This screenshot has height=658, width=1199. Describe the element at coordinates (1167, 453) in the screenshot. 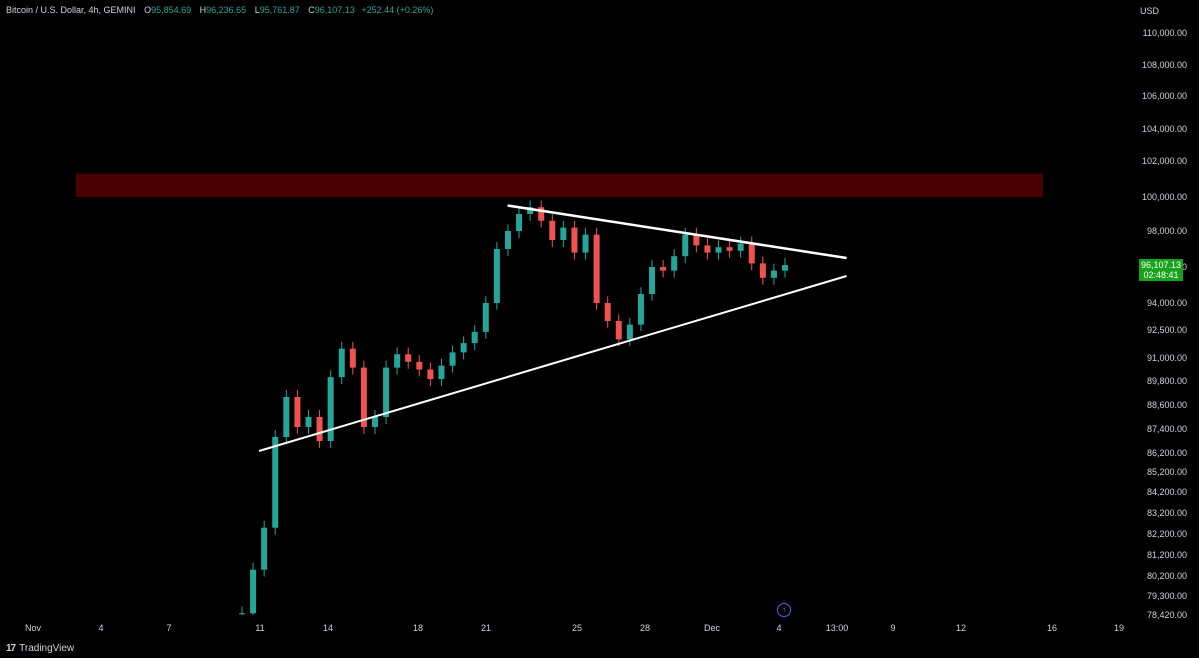

I see `y-tick-label: 86,200.00` at that location.